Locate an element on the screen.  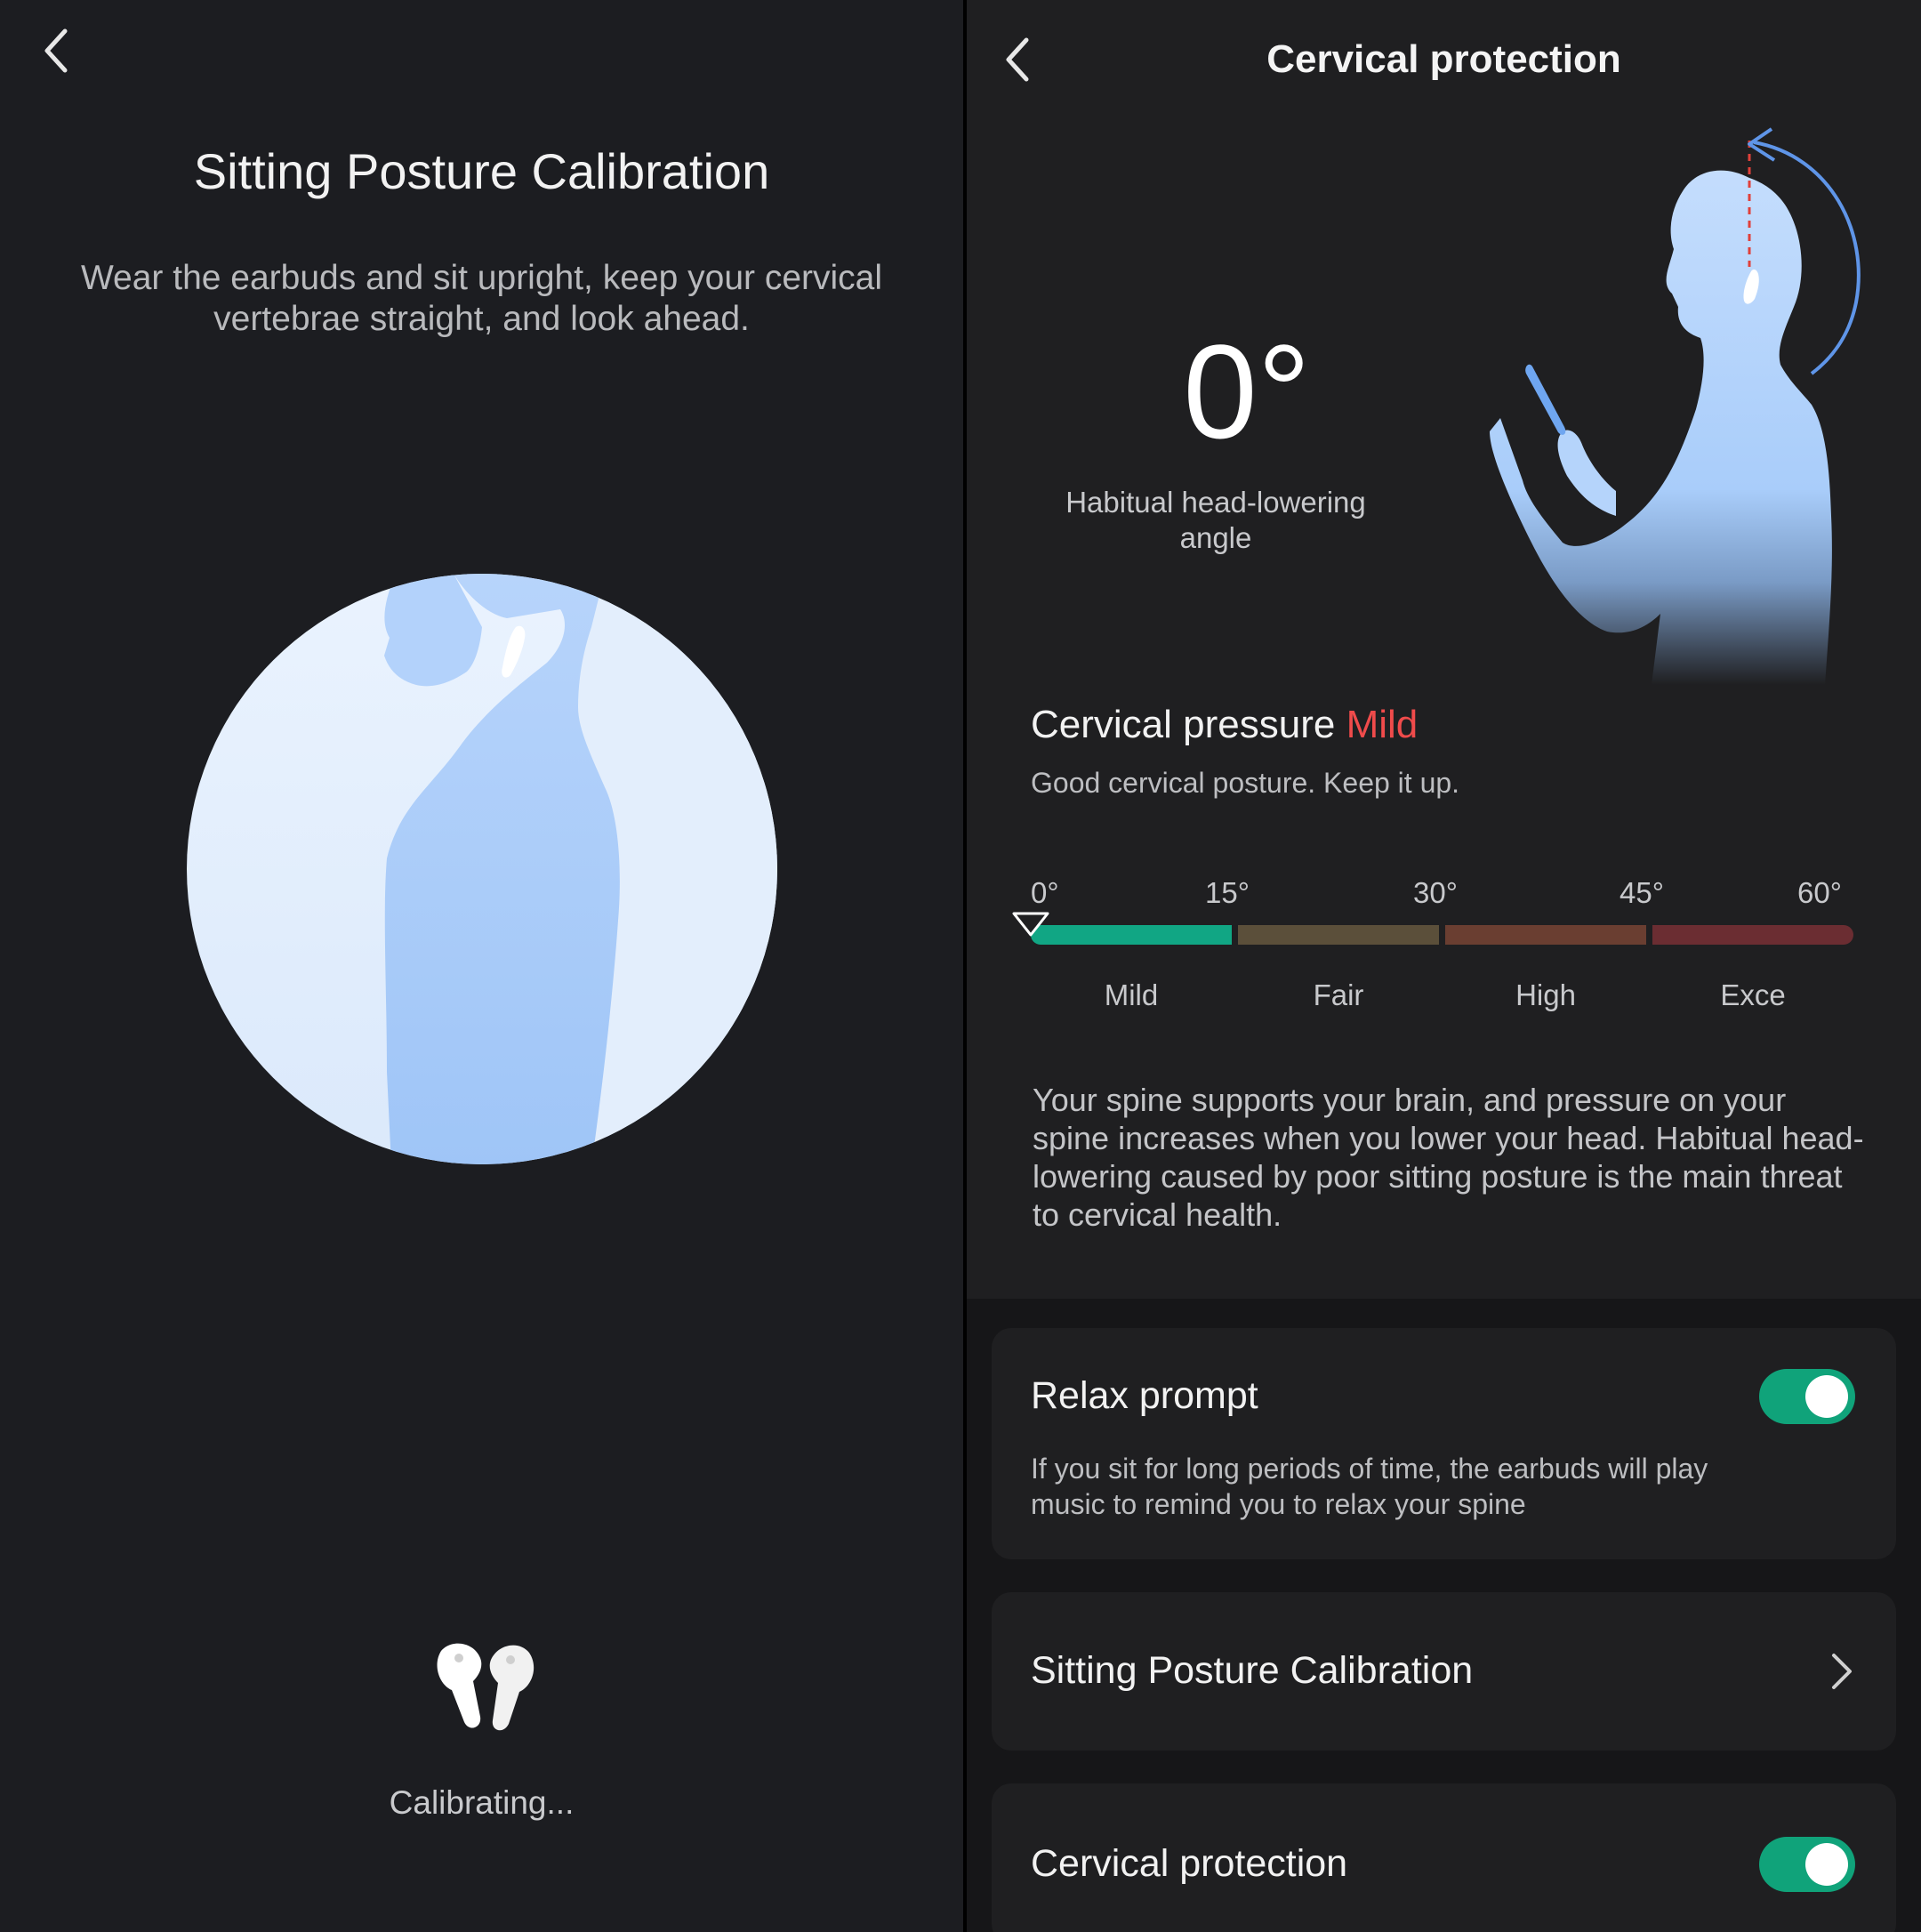
chevron-right-icon is located at coordinates (1842, 1671).